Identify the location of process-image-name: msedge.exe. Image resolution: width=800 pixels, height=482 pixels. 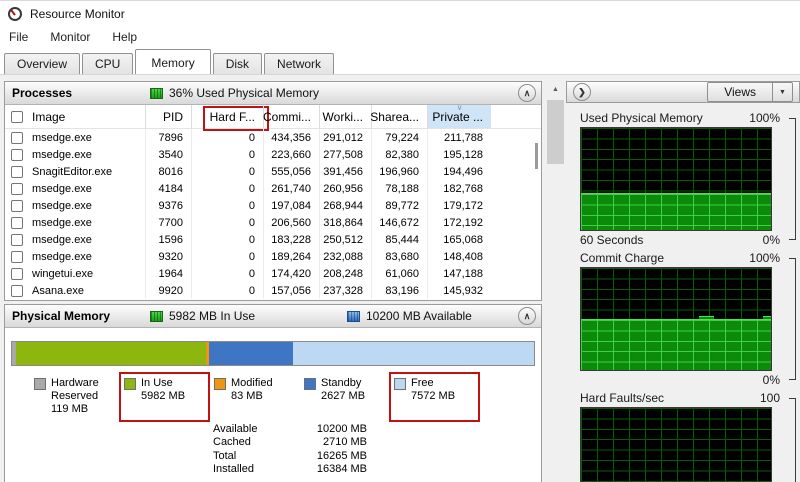
(62, 154).